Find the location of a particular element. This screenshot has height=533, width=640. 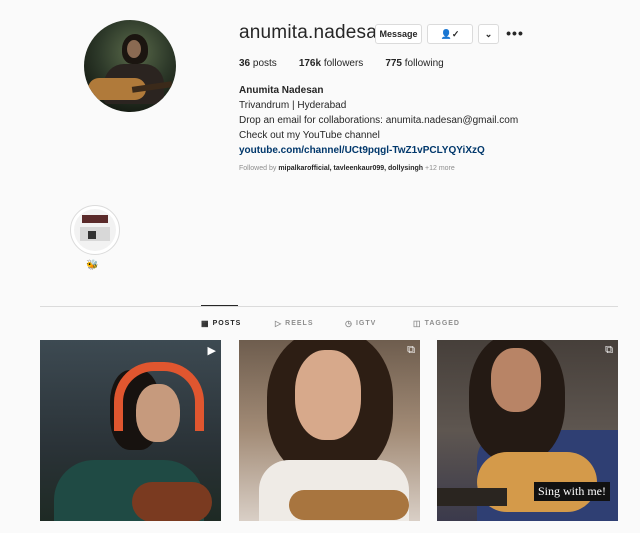

chevron-down-icon: ⌄ is located at coordinates (488, 33).